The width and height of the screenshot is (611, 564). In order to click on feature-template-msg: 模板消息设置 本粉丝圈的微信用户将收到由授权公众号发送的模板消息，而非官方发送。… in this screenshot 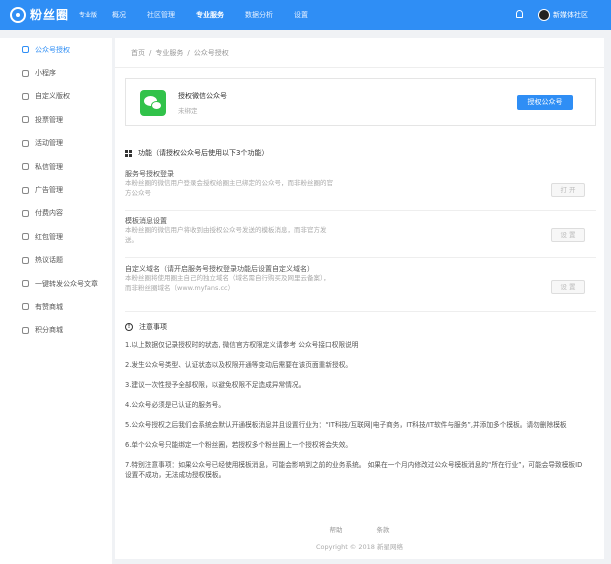, I will do `click(360, 237)`.